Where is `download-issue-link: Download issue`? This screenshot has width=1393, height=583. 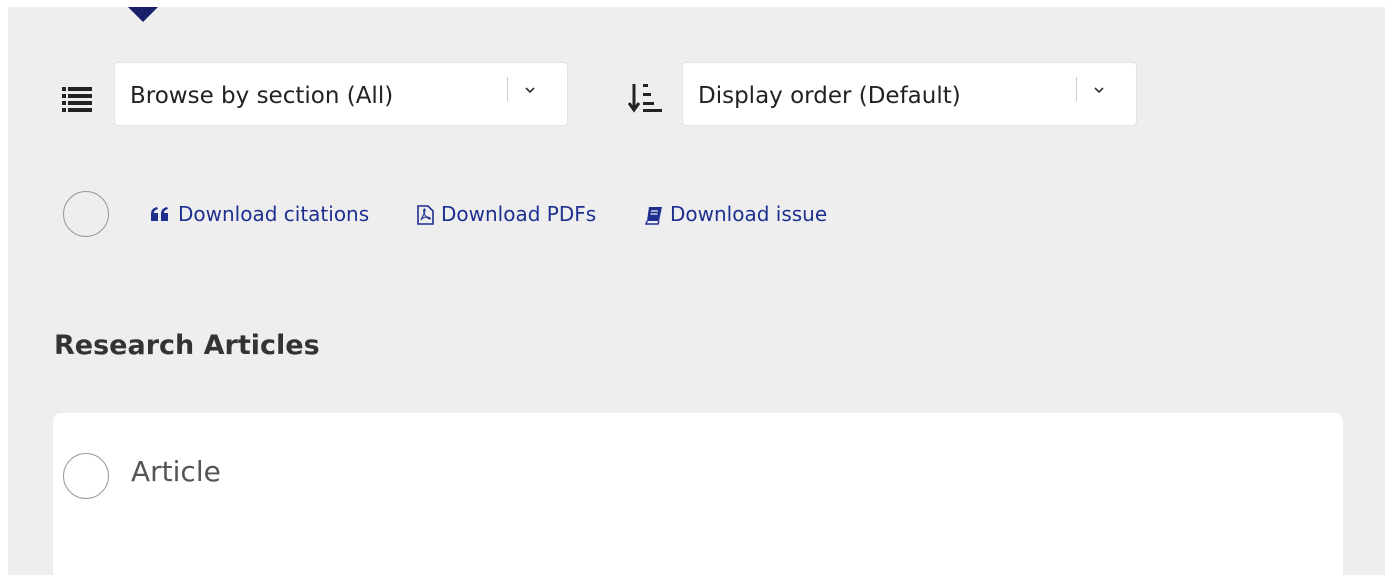
download-issue-link: Download issue is located at coordinates (748, 214).